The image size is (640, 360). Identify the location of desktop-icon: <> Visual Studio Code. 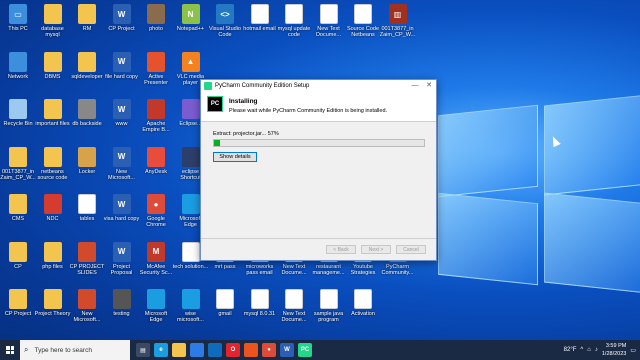
(225, 24).